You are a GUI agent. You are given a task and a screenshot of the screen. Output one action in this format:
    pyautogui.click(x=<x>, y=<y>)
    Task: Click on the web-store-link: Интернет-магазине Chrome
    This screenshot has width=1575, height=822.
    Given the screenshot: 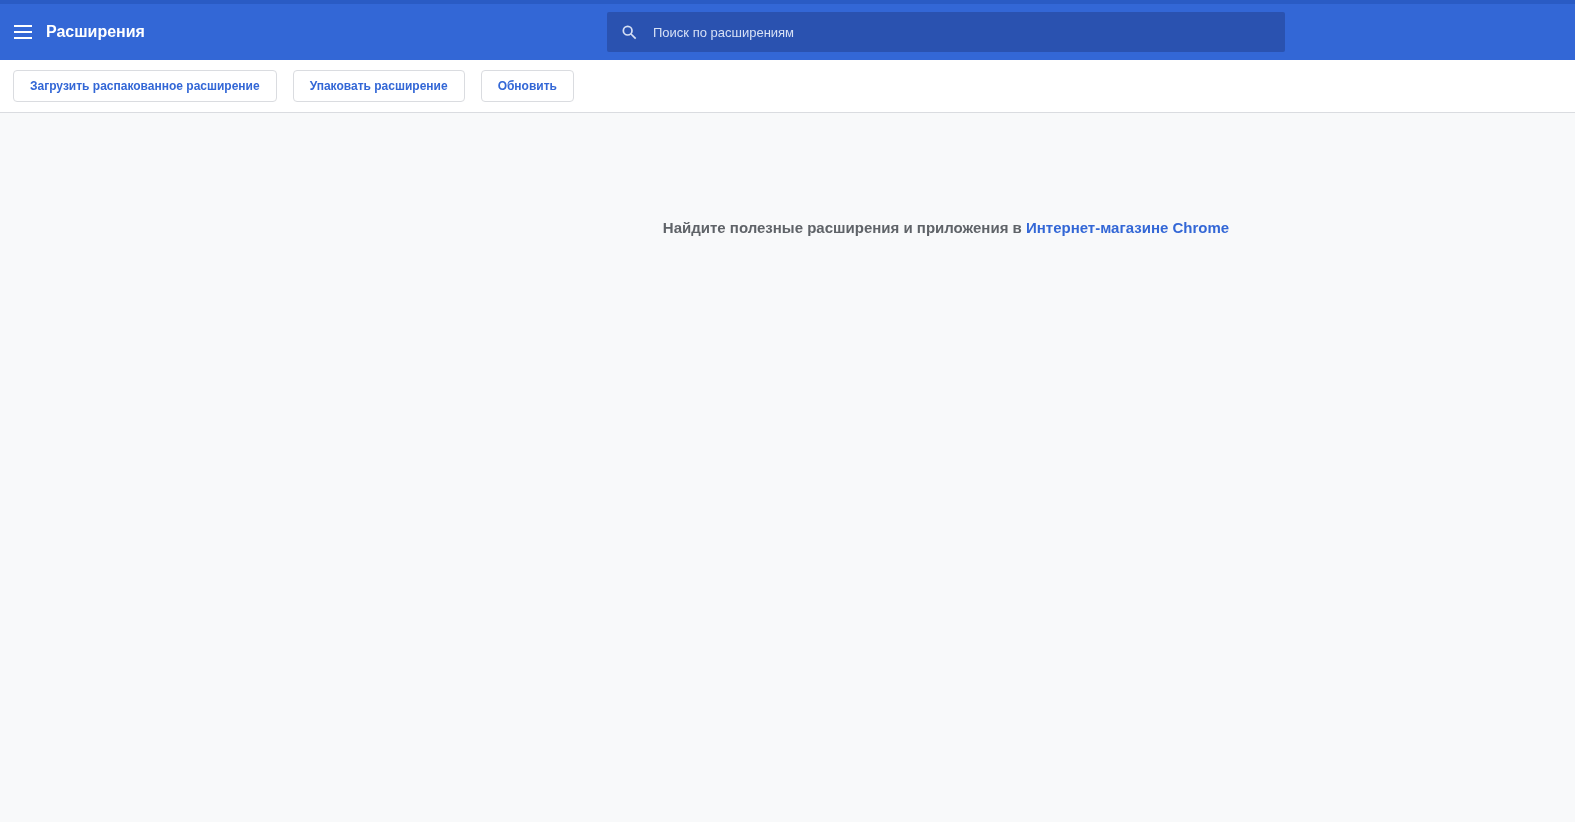 What is the action you would take?
    pyautogui.click(x=1127, y=227)
    